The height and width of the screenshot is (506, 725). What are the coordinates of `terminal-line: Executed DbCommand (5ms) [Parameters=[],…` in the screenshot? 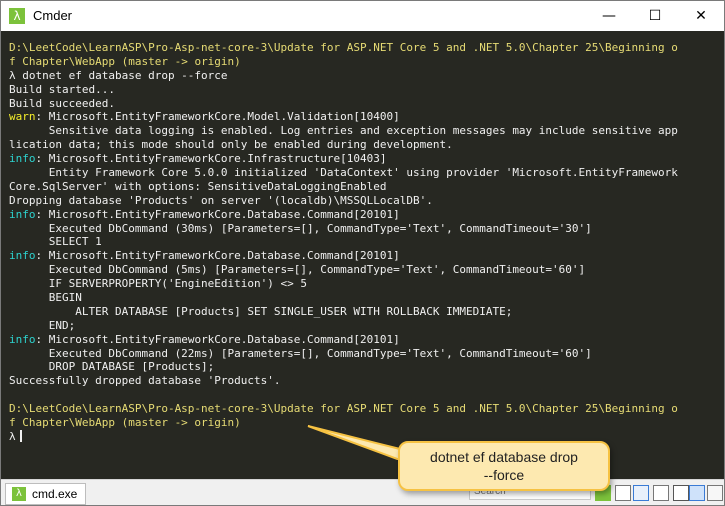 It's located at (363, 270).